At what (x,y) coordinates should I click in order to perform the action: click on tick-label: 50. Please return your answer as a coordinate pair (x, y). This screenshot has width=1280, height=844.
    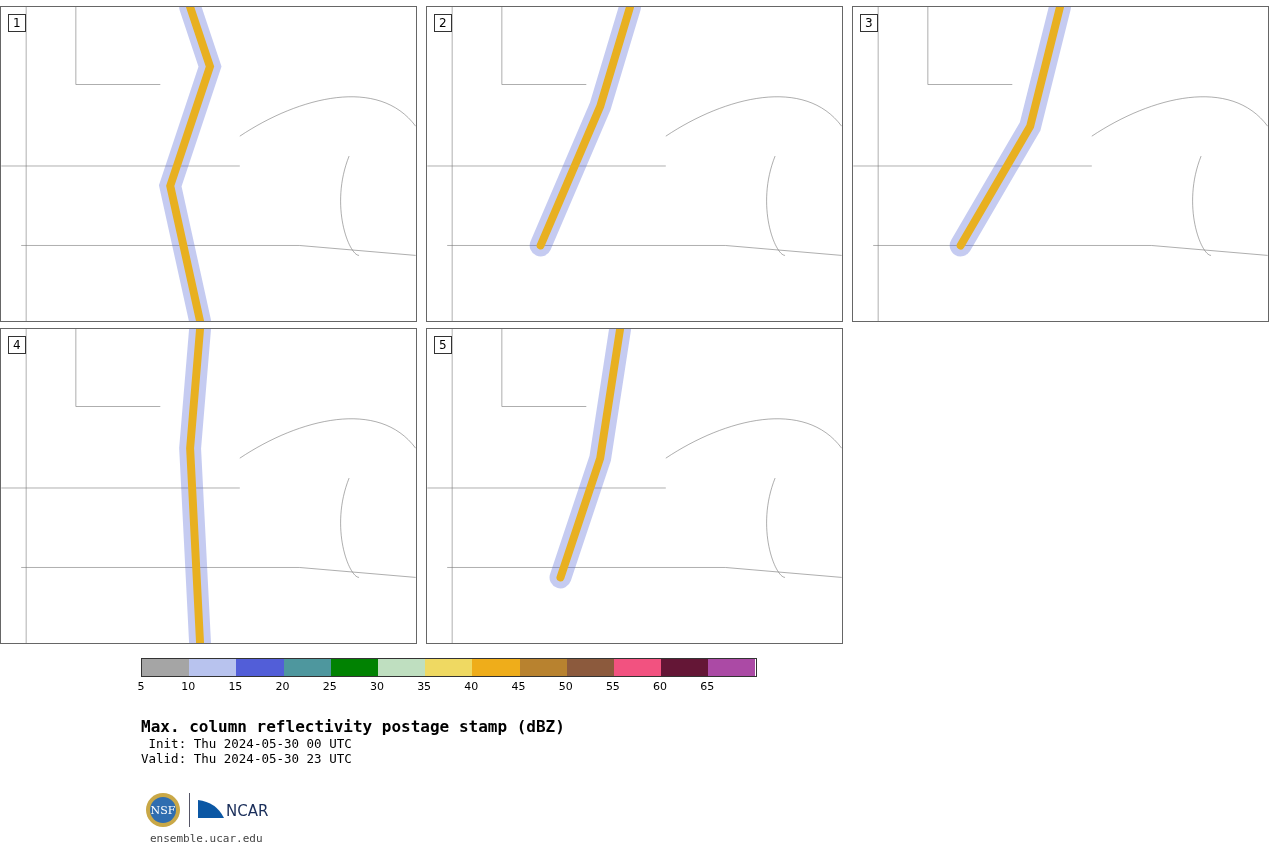
    Looking at the image, I should click on (565, 686).